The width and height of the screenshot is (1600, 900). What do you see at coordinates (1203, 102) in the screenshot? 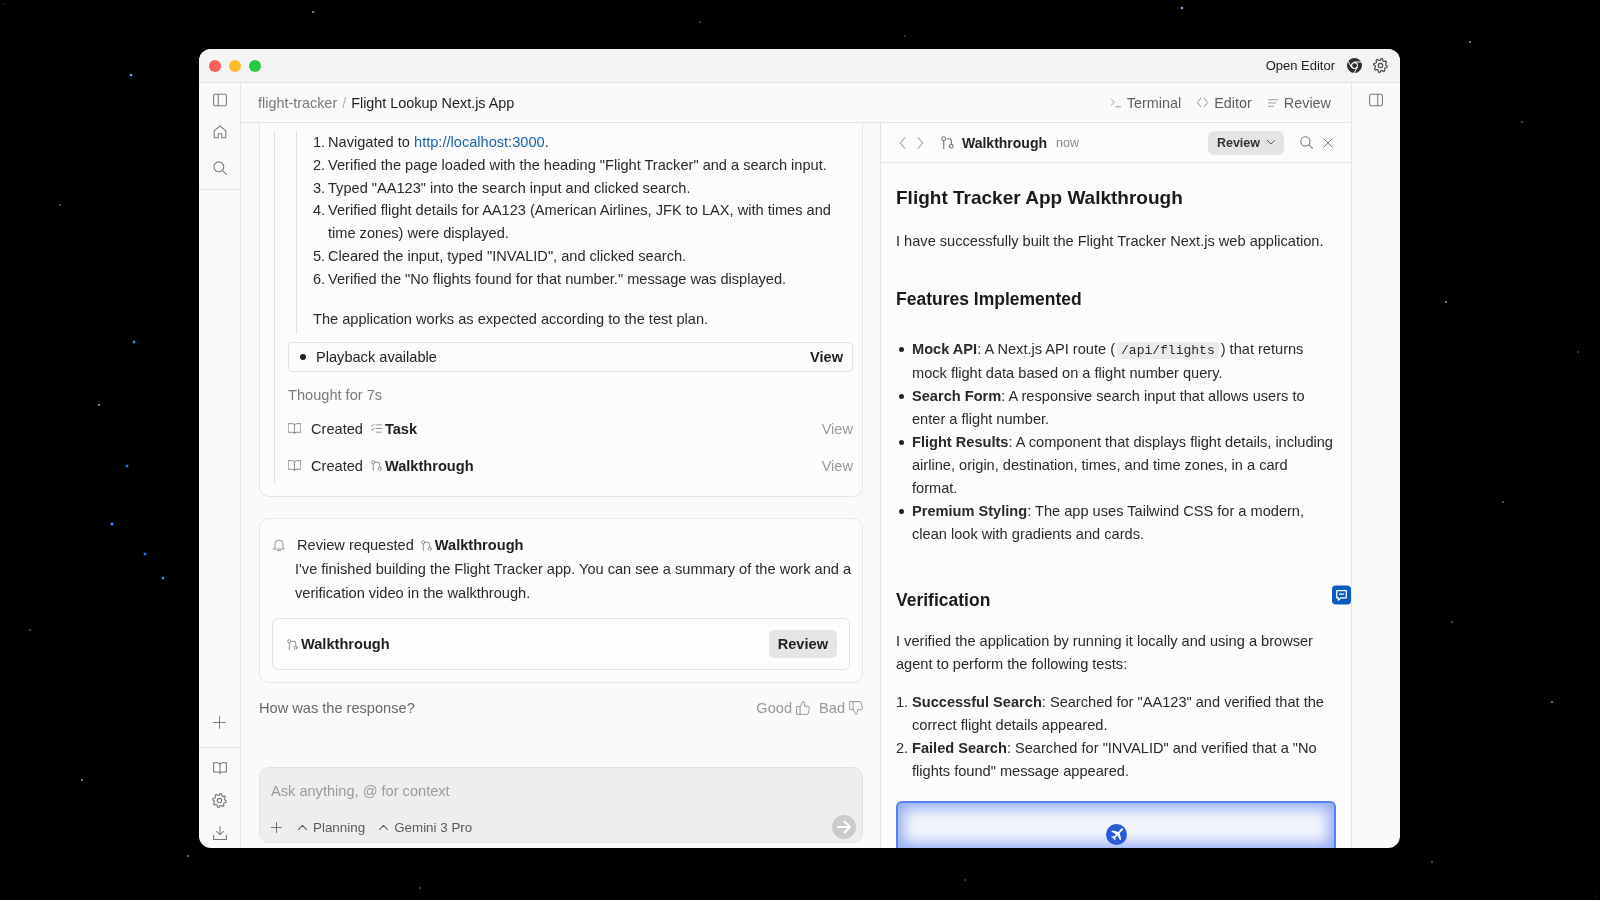
I see `code-icon` at bounding box center [1203, 102].